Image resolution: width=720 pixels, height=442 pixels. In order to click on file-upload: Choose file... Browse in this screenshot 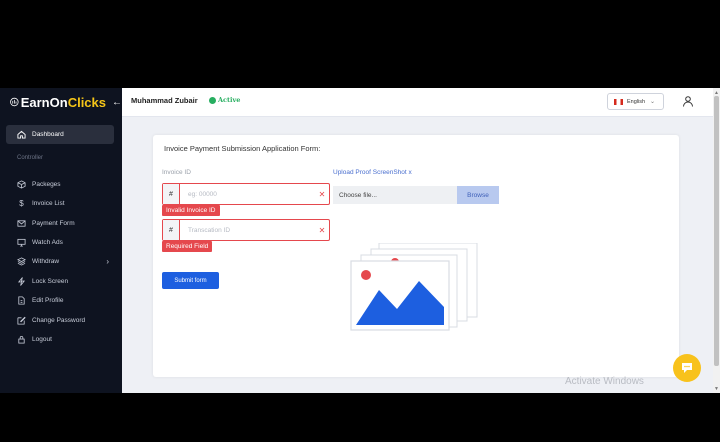, I will do `click(416, 195)`.